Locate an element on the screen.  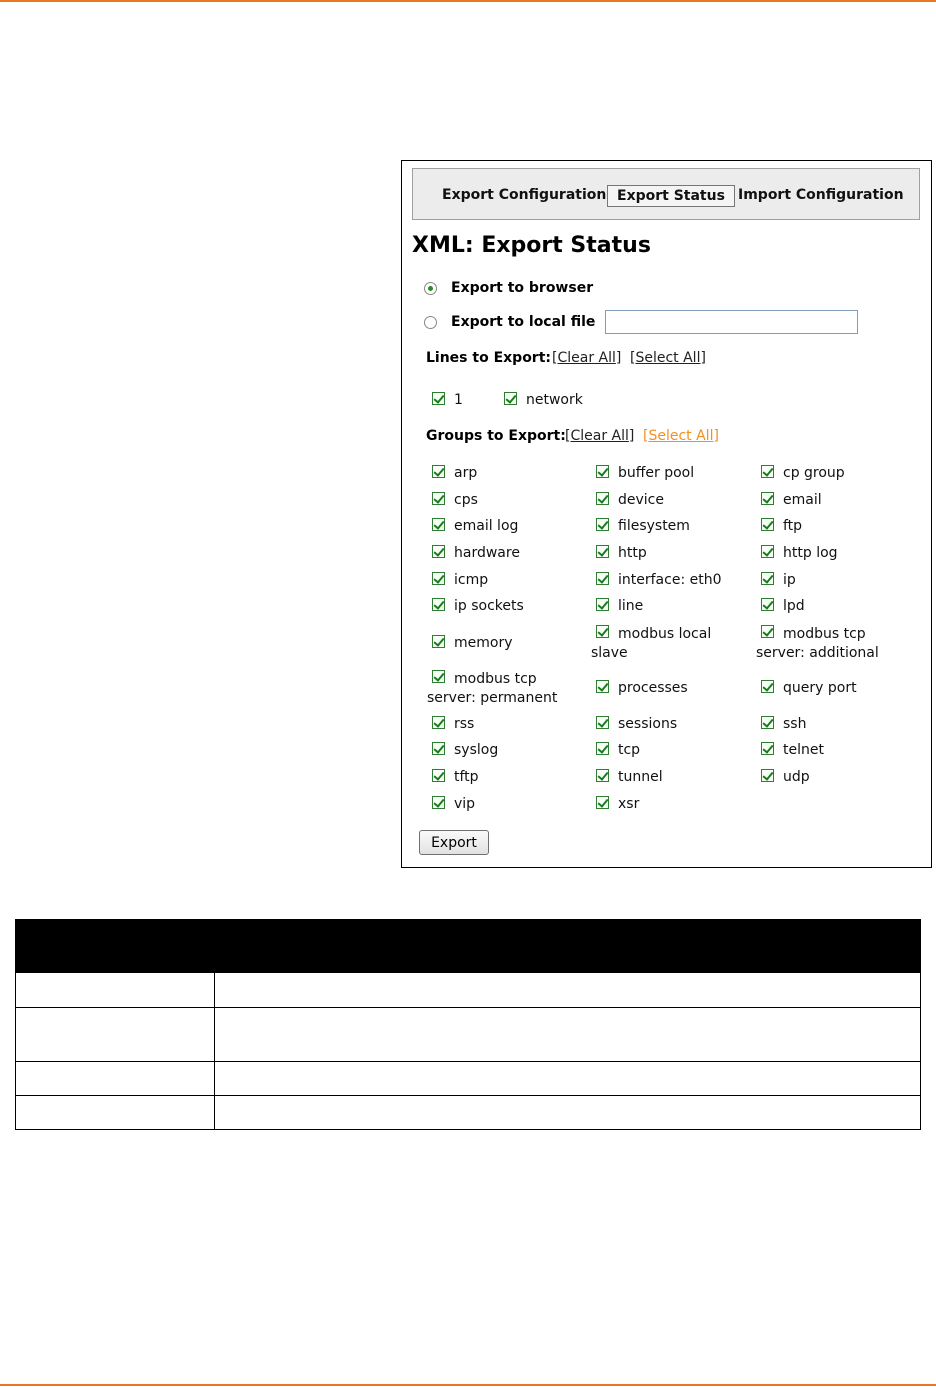
lines-select-all-text: Select All is located at coordinates (667, 358).